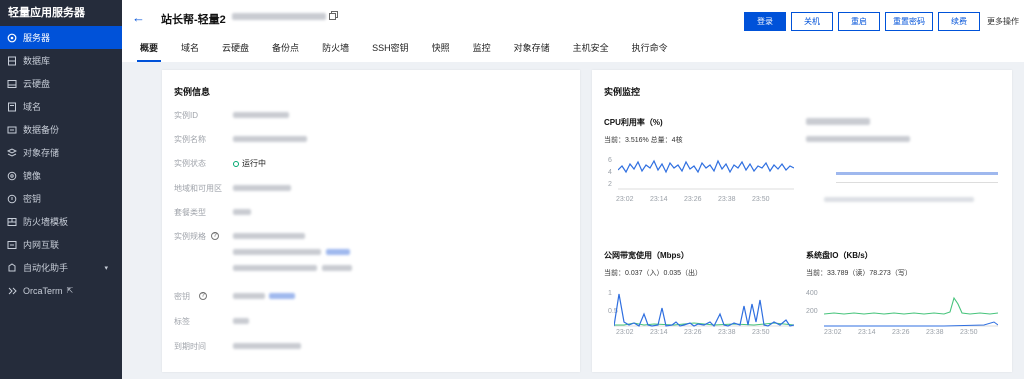 The width and height of the screenshot is (1024, 379). I want to click on field-label: 实例状态, so click(190, 163).